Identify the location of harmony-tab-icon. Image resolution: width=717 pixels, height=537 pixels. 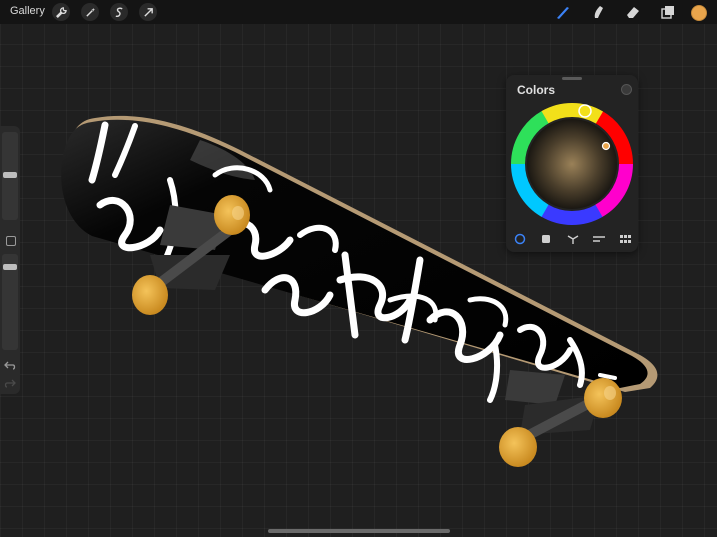
(573, 239).